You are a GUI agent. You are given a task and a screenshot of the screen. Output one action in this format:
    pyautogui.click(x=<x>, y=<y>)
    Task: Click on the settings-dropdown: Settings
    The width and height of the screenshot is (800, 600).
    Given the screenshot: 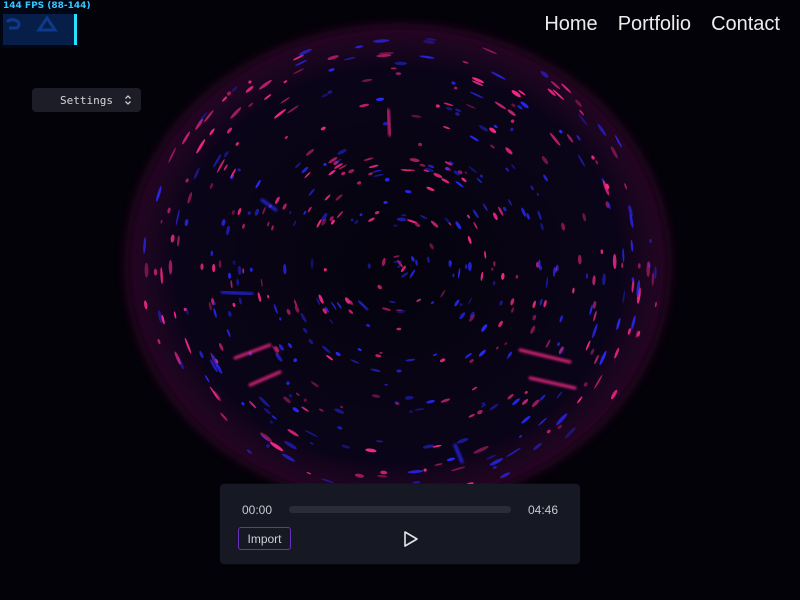 What is the action you would take?
    pyautogui.click(x=86, y=100)
    